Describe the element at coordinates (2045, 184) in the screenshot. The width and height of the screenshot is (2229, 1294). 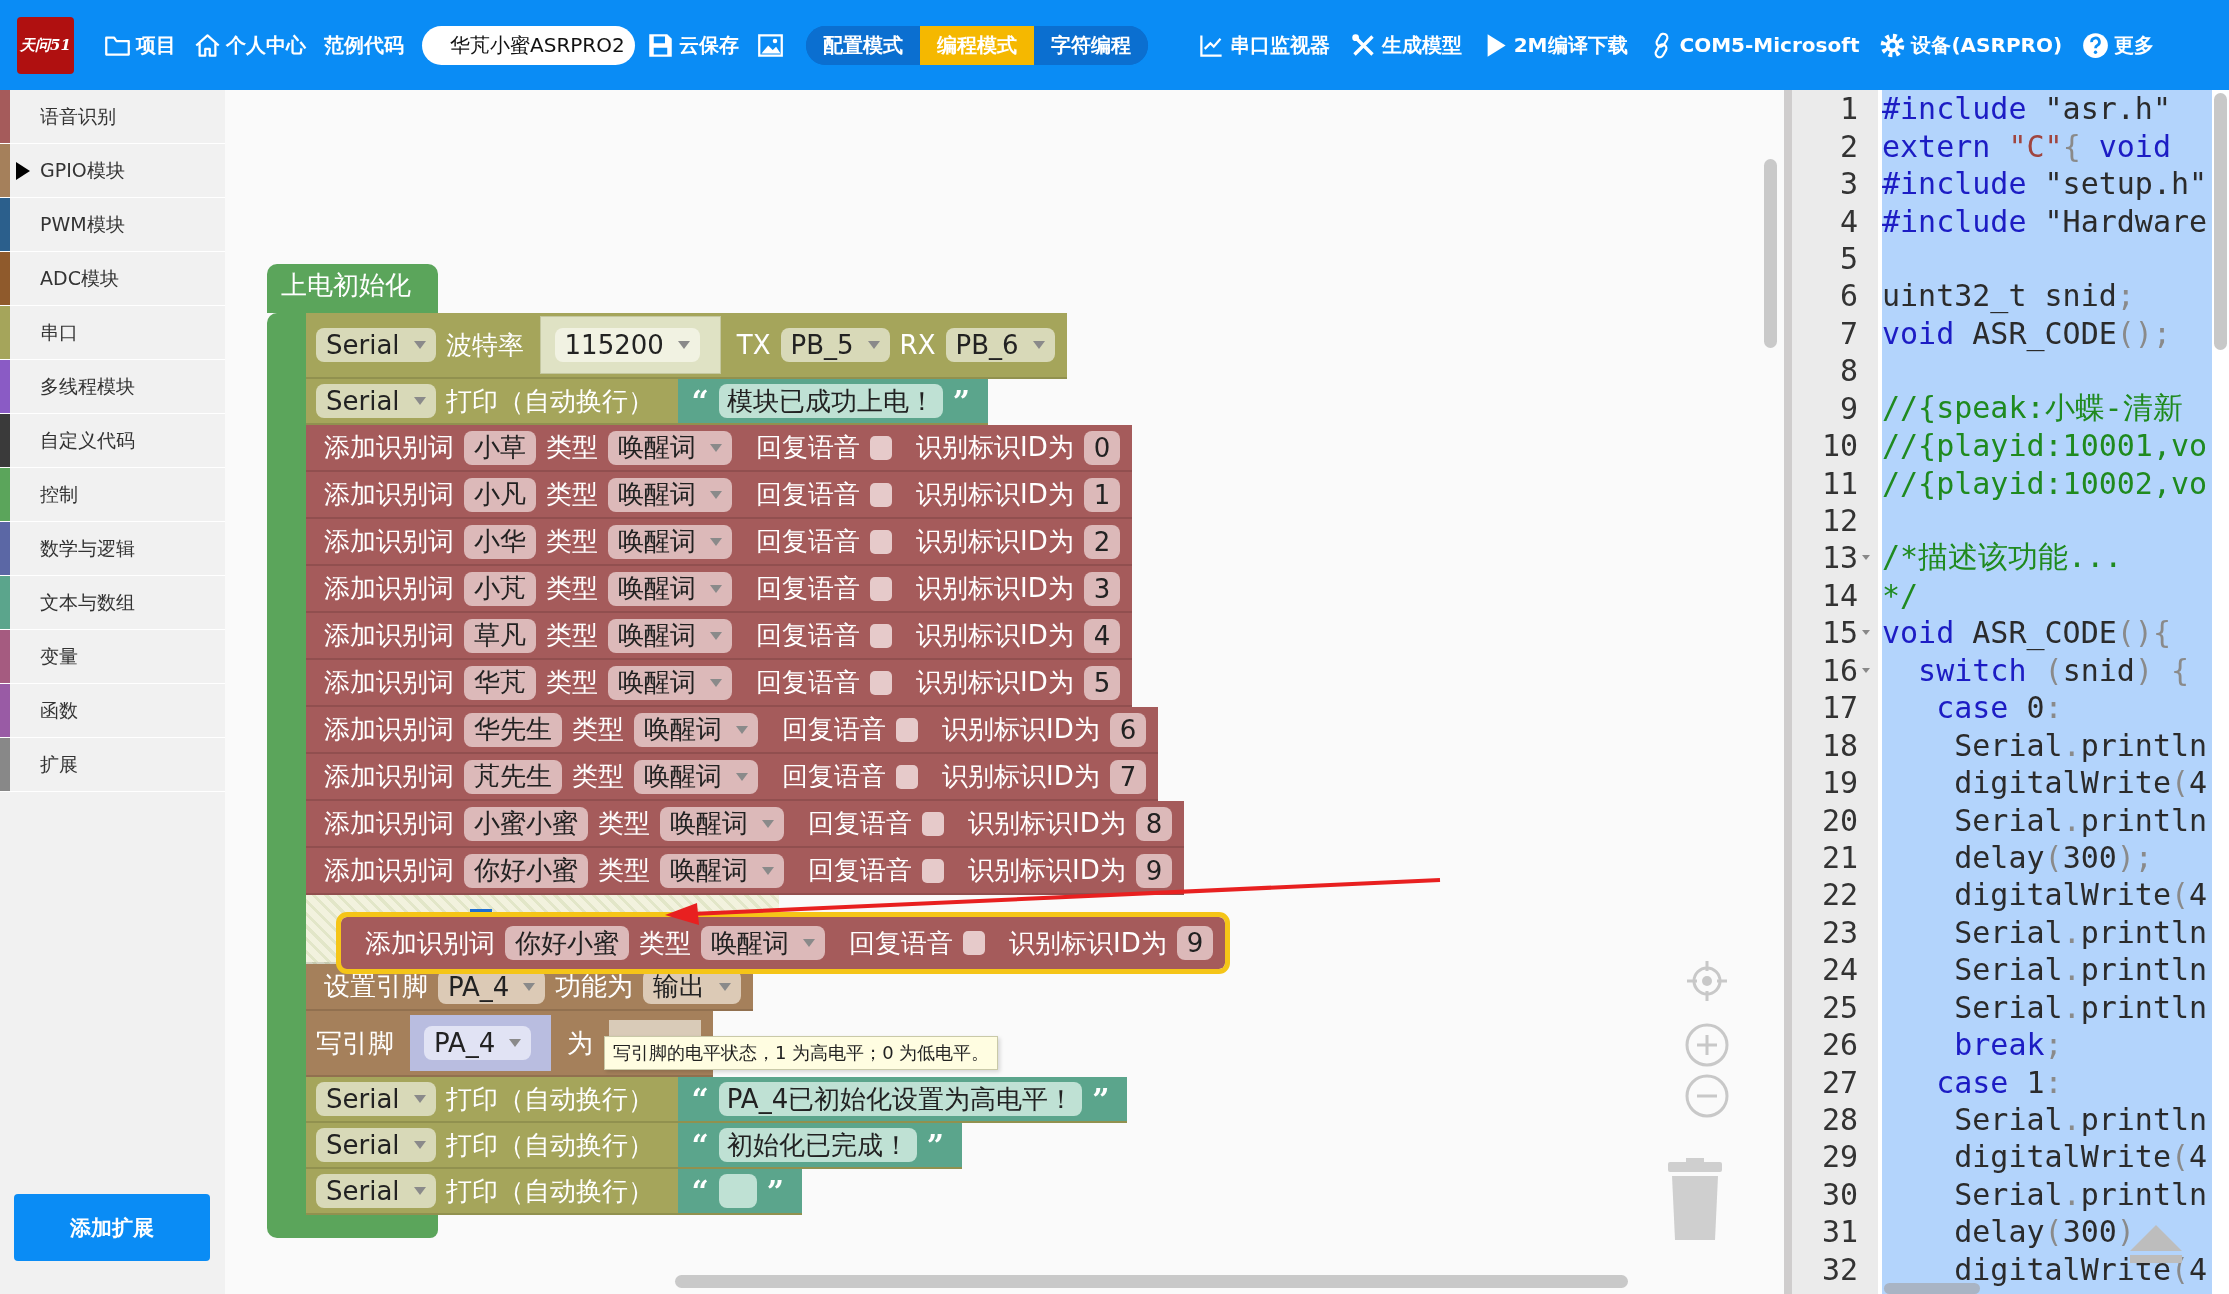
I see `code-line: #include "setup.h"` at that location.